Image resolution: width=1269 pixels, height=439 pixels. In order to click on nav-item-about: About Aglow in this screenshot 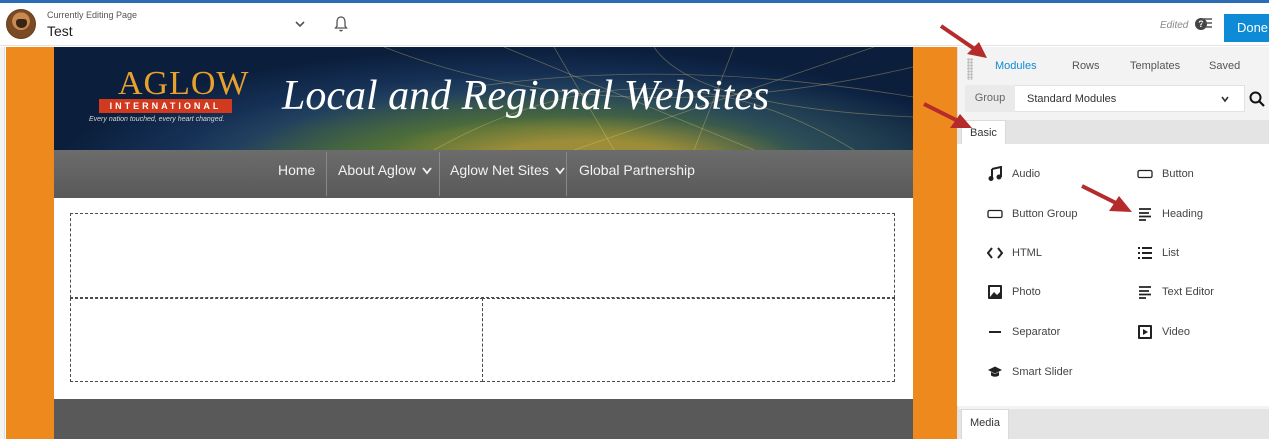, I will do `click(385, 170)`.